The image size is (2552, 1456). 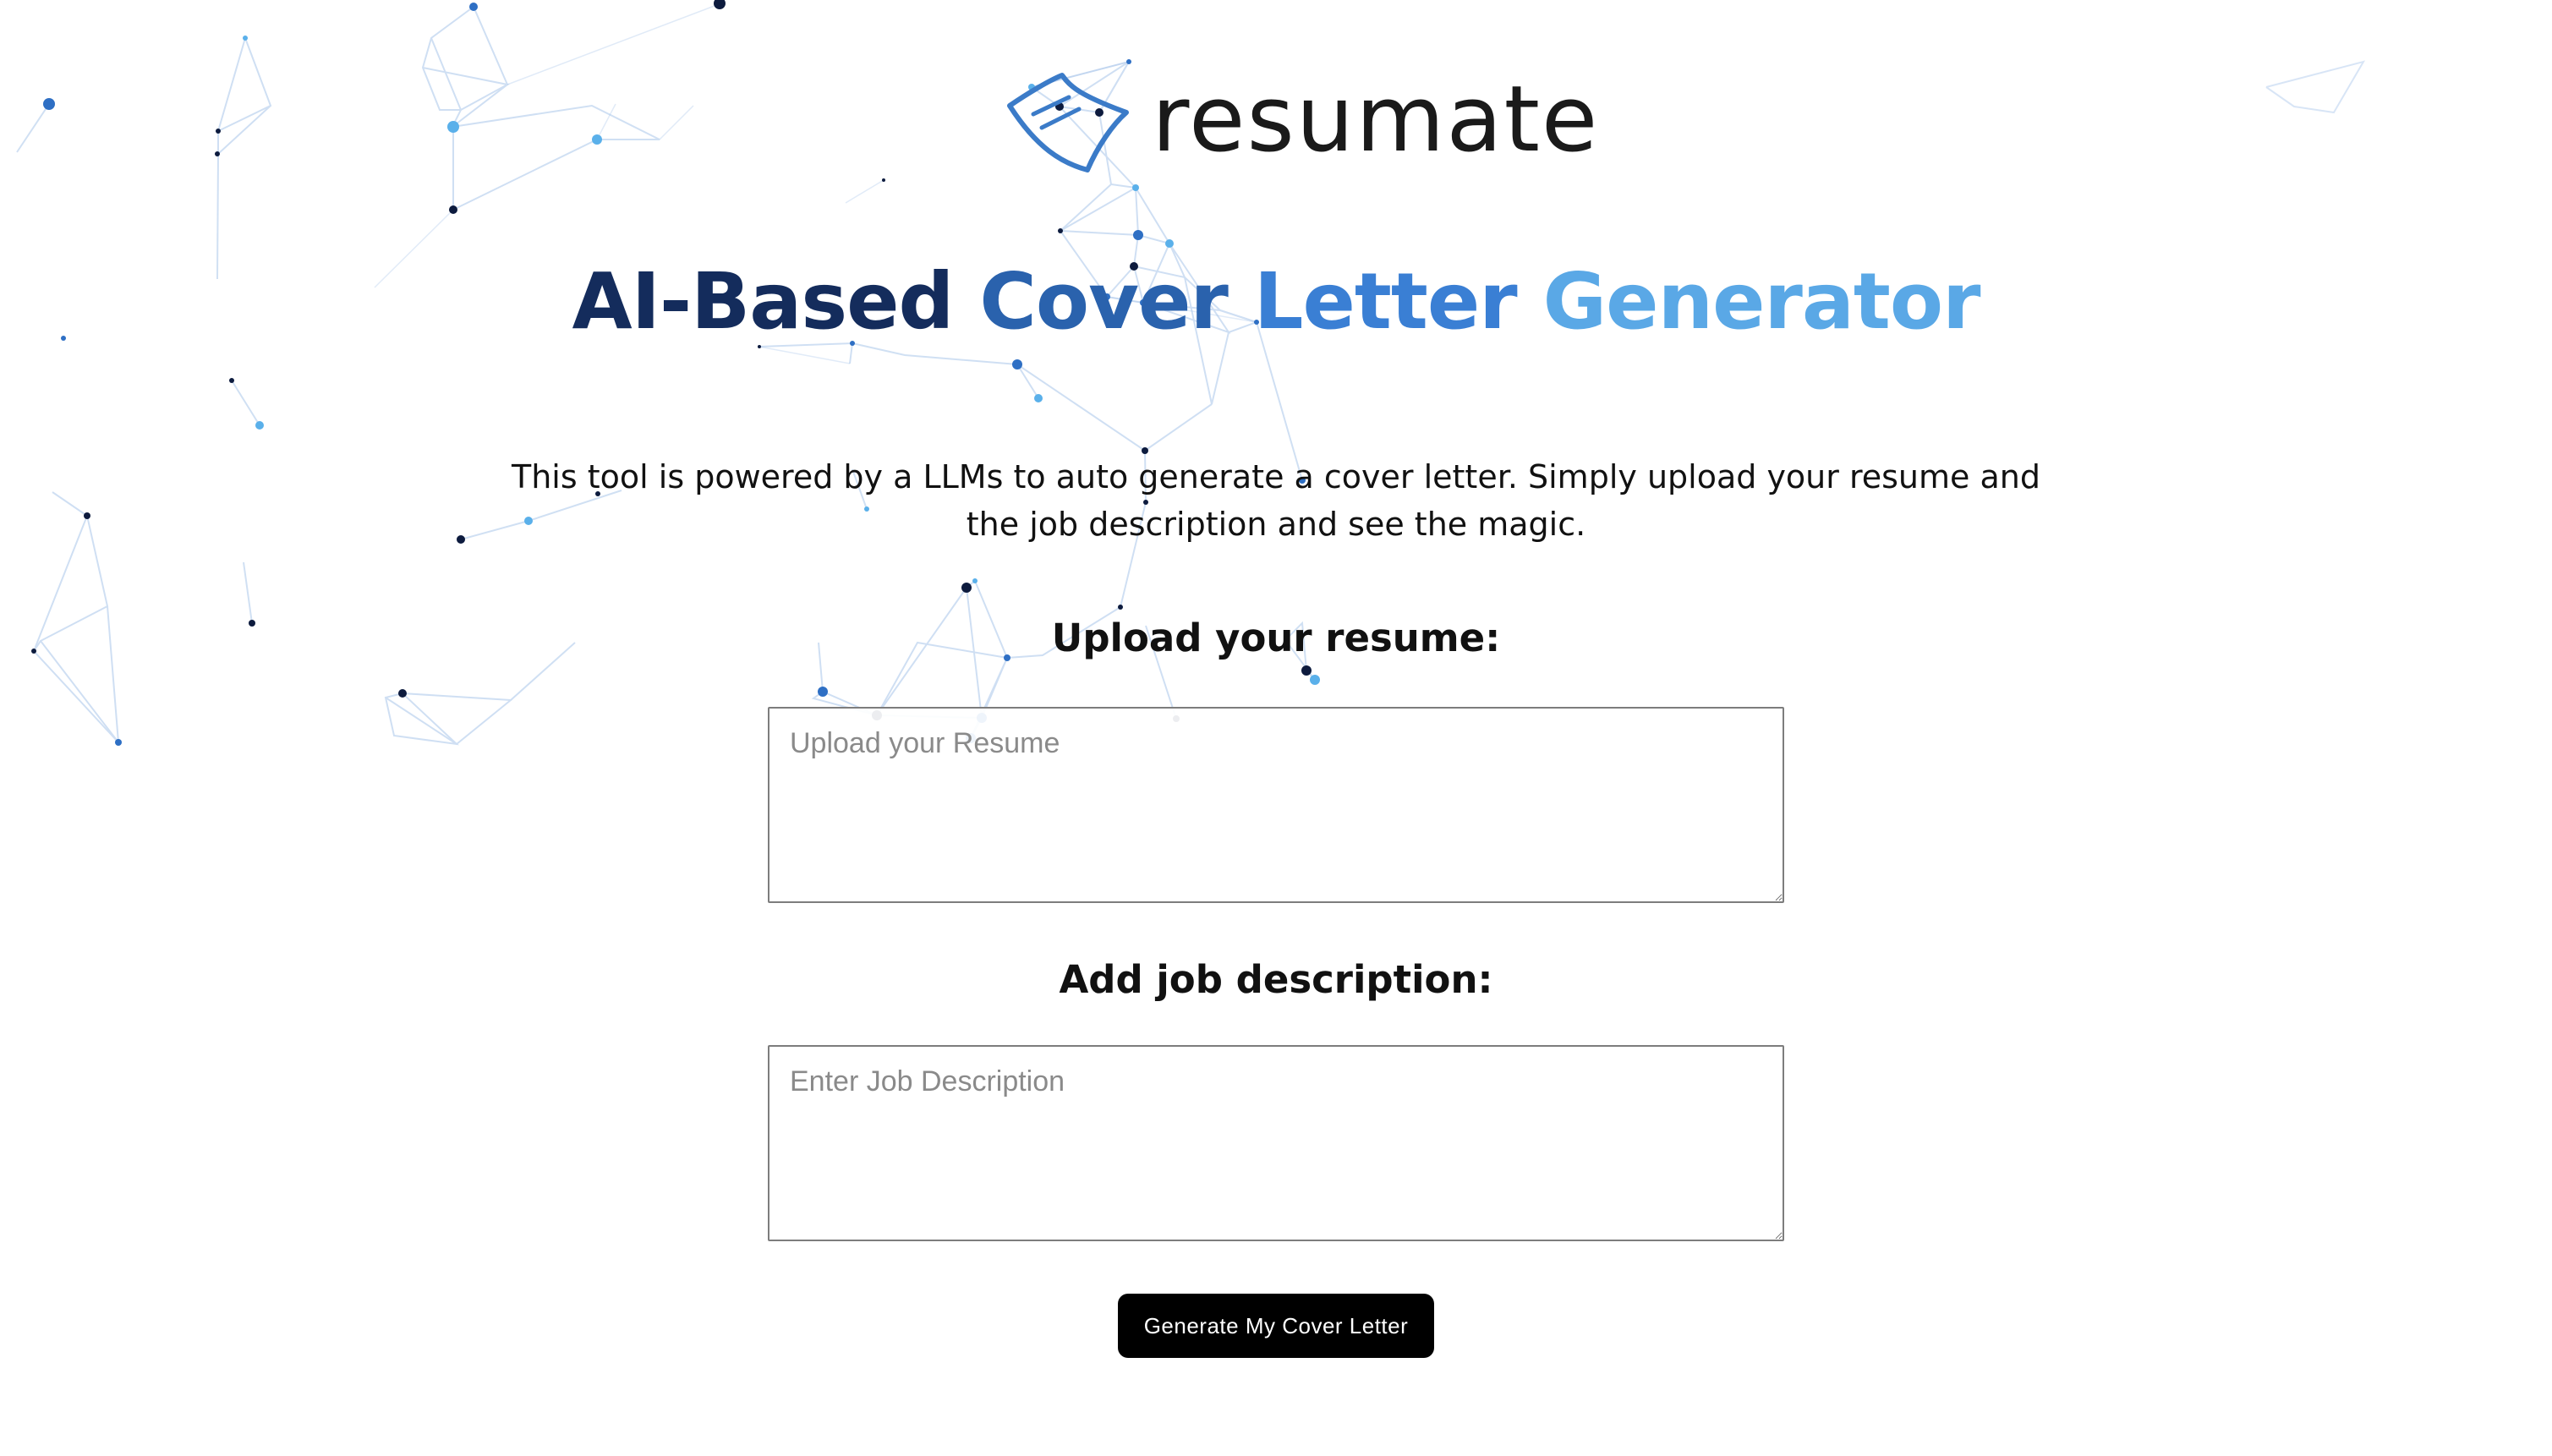 I want to click on resume-section-label: Upload your resume:, so click(x=1276, y=638).